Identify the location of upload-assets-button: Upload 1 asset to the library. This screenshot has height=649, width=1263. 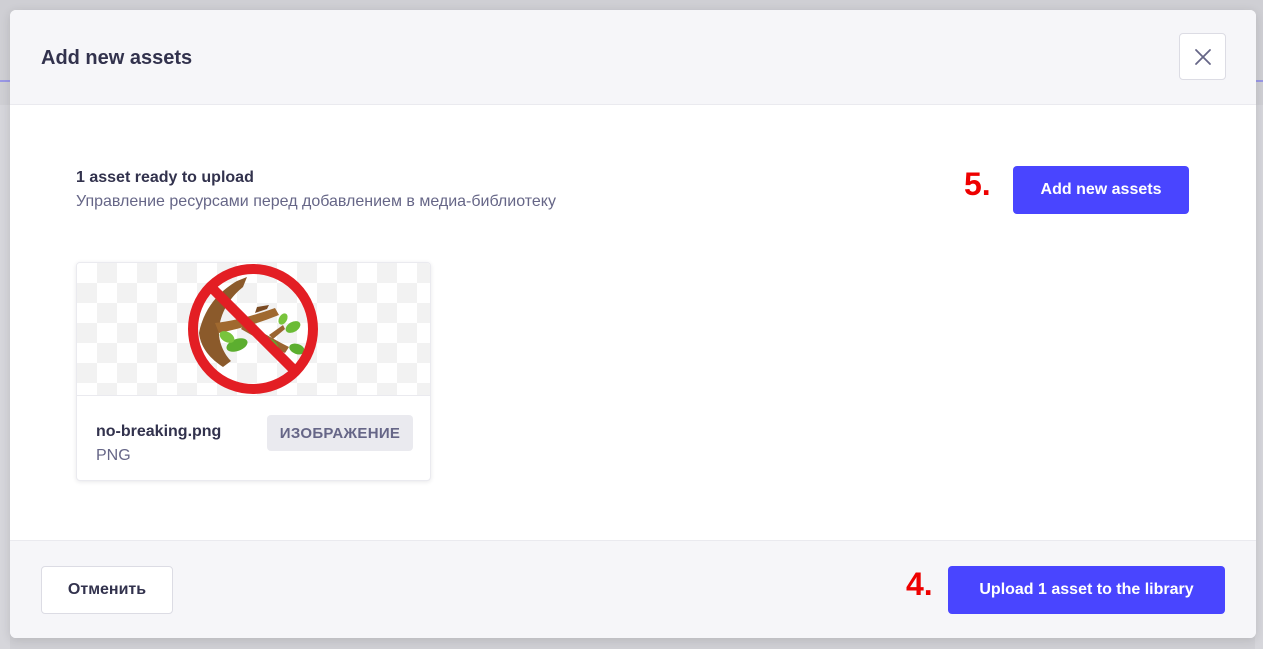
(1086, 590).